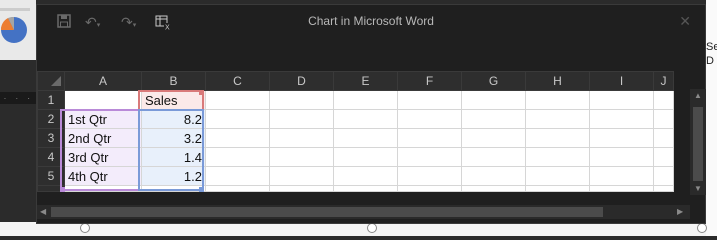 The width and height of the screenshot is (717, 240). What do you see at coordinates (698, 189) in the screenshot?
I see `scroll-down-icon: ▼` at bounding box center [698, 189].